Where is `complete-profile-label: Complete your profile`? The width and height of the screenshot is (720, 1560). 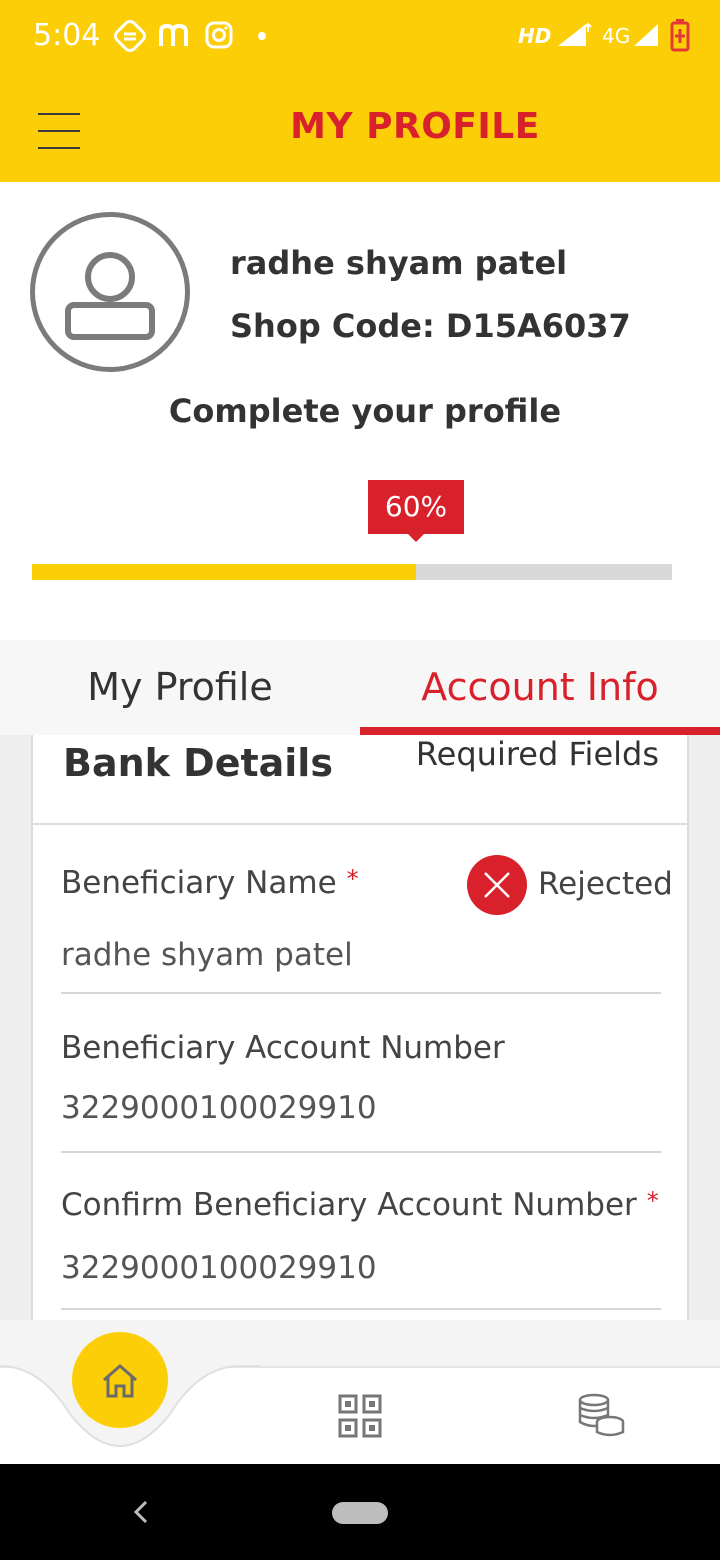
complete-profile-label: Complete your profile is located at coordinates (365, 411).